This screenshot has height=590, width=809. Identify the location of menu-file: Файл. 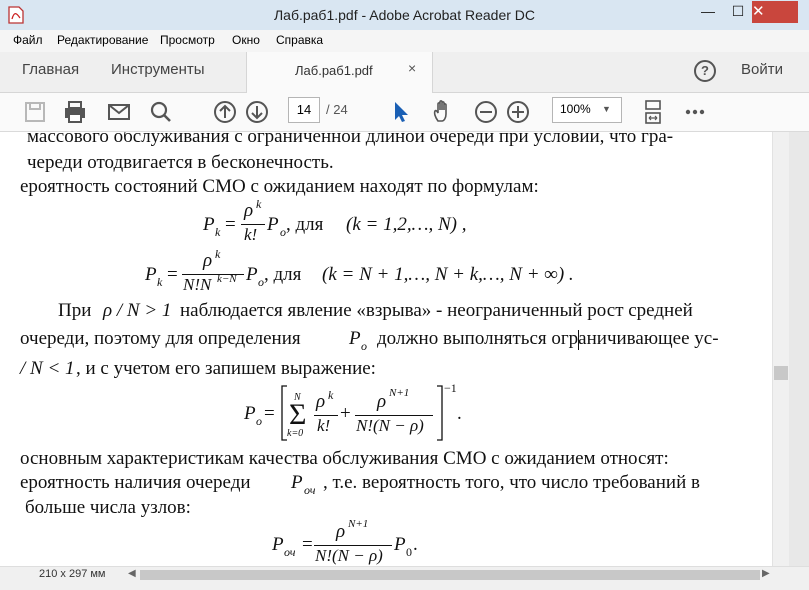
(28, 40).